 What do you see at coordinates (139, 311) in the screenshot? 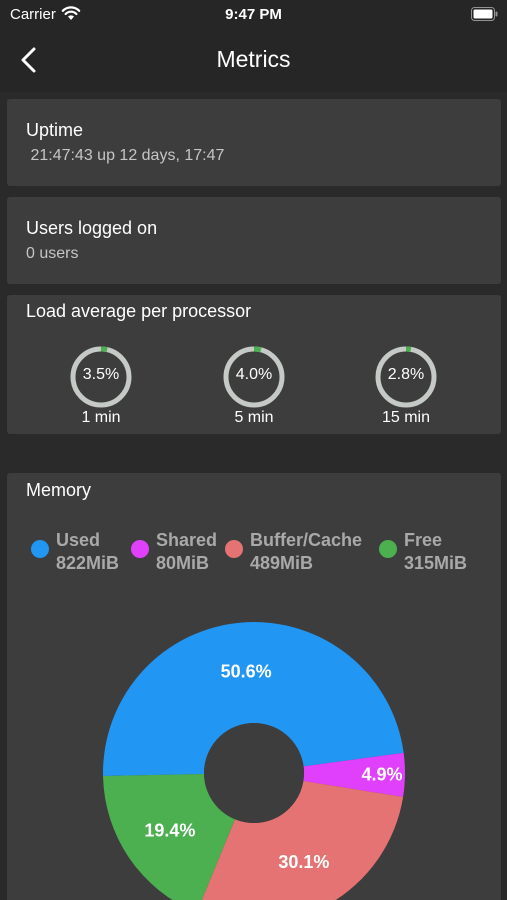
I see `load-title: Load average per processor` at bounding box center [139, 311].